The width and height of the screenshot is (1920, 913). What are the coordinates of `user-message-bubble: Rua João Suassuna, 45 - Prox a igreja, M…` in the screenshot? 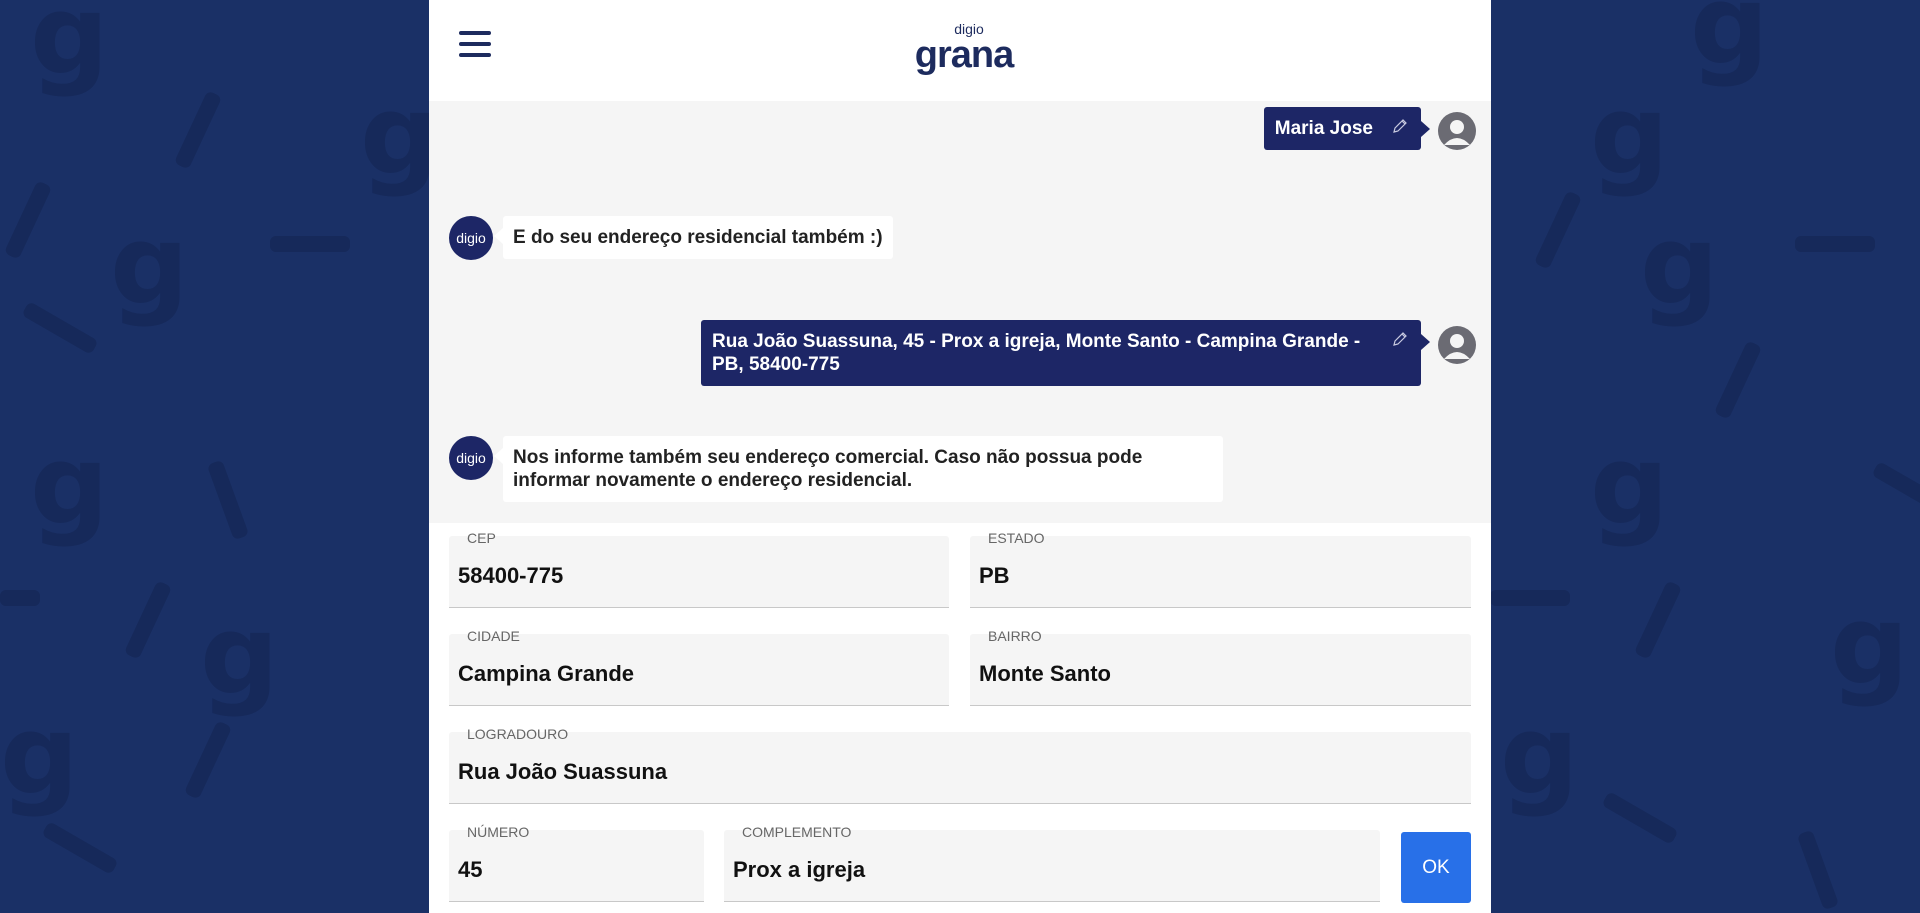 It's located at (1065, 353).